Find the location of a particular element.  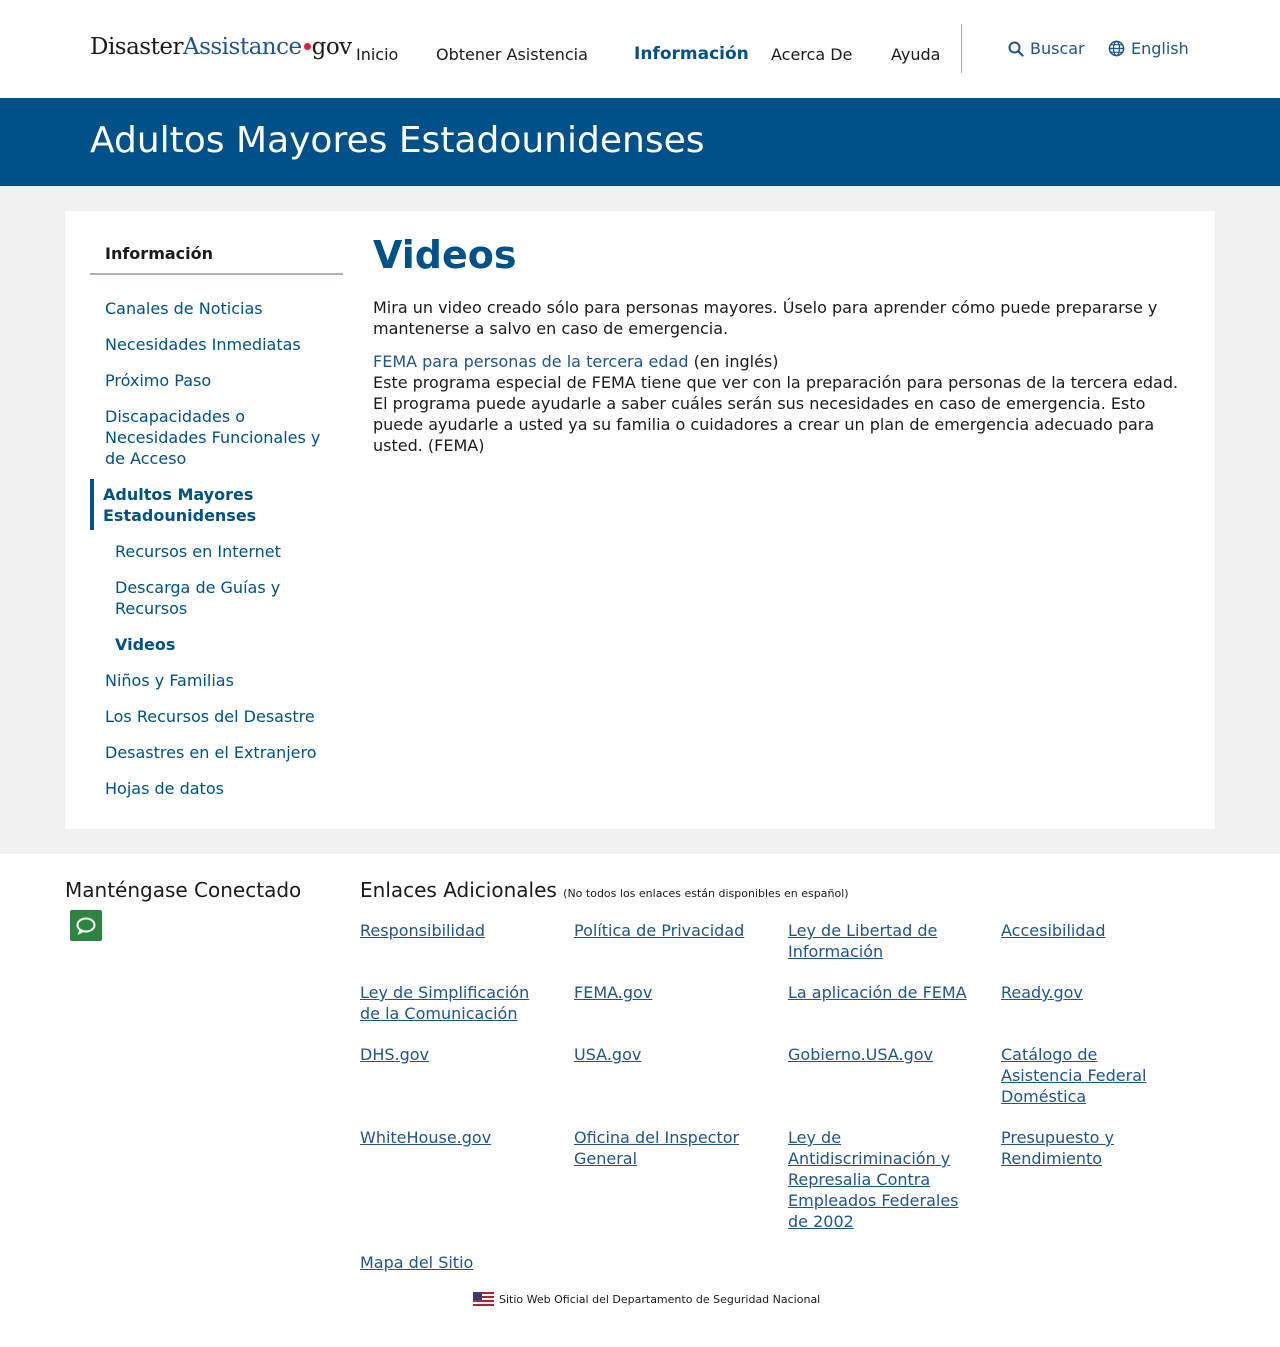

footer-link-inspector-general: Oficina del Inspector General is located at coordinates (666, 1148).